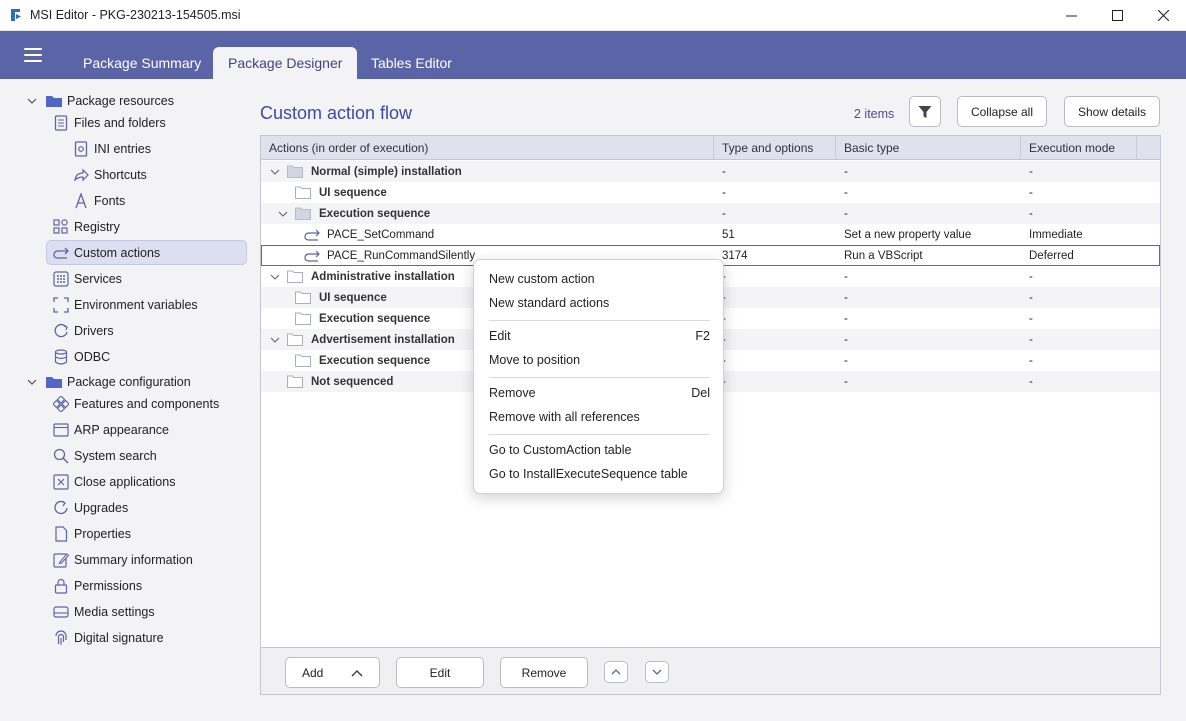  I want to click on remove-button: Remove, so click(544, 672).